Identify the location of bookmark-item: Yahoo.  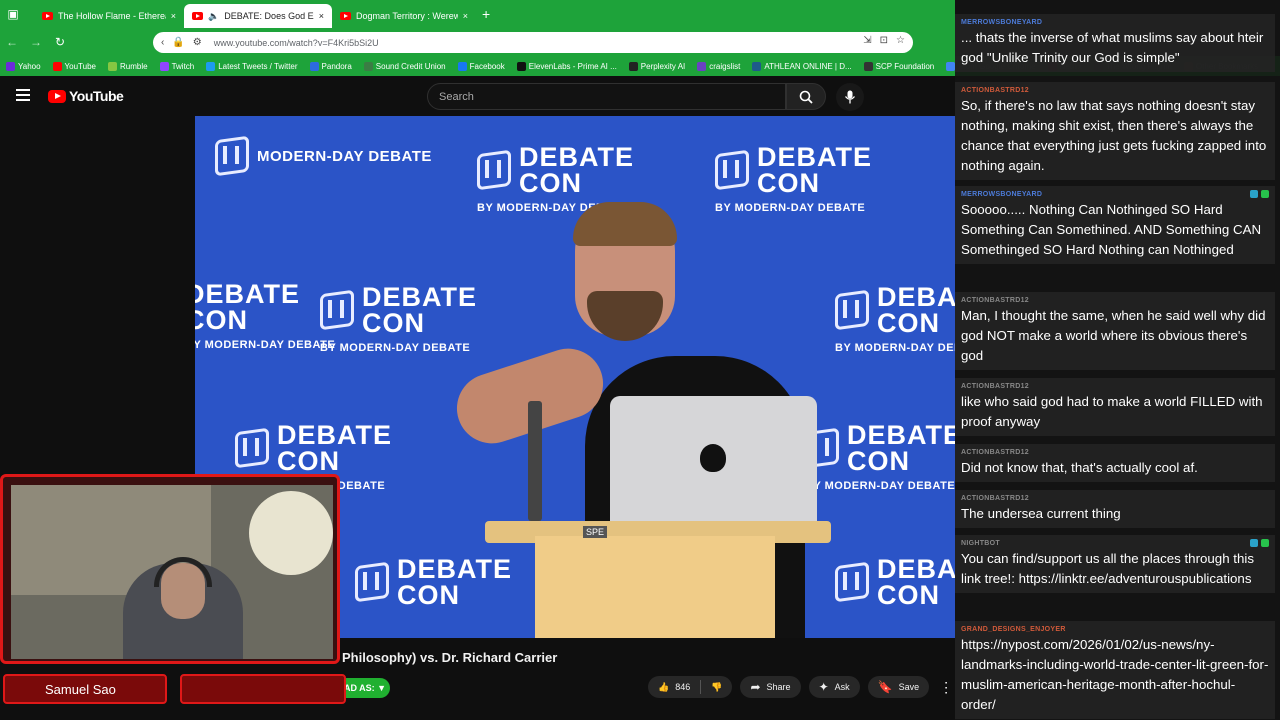
(23, 66).